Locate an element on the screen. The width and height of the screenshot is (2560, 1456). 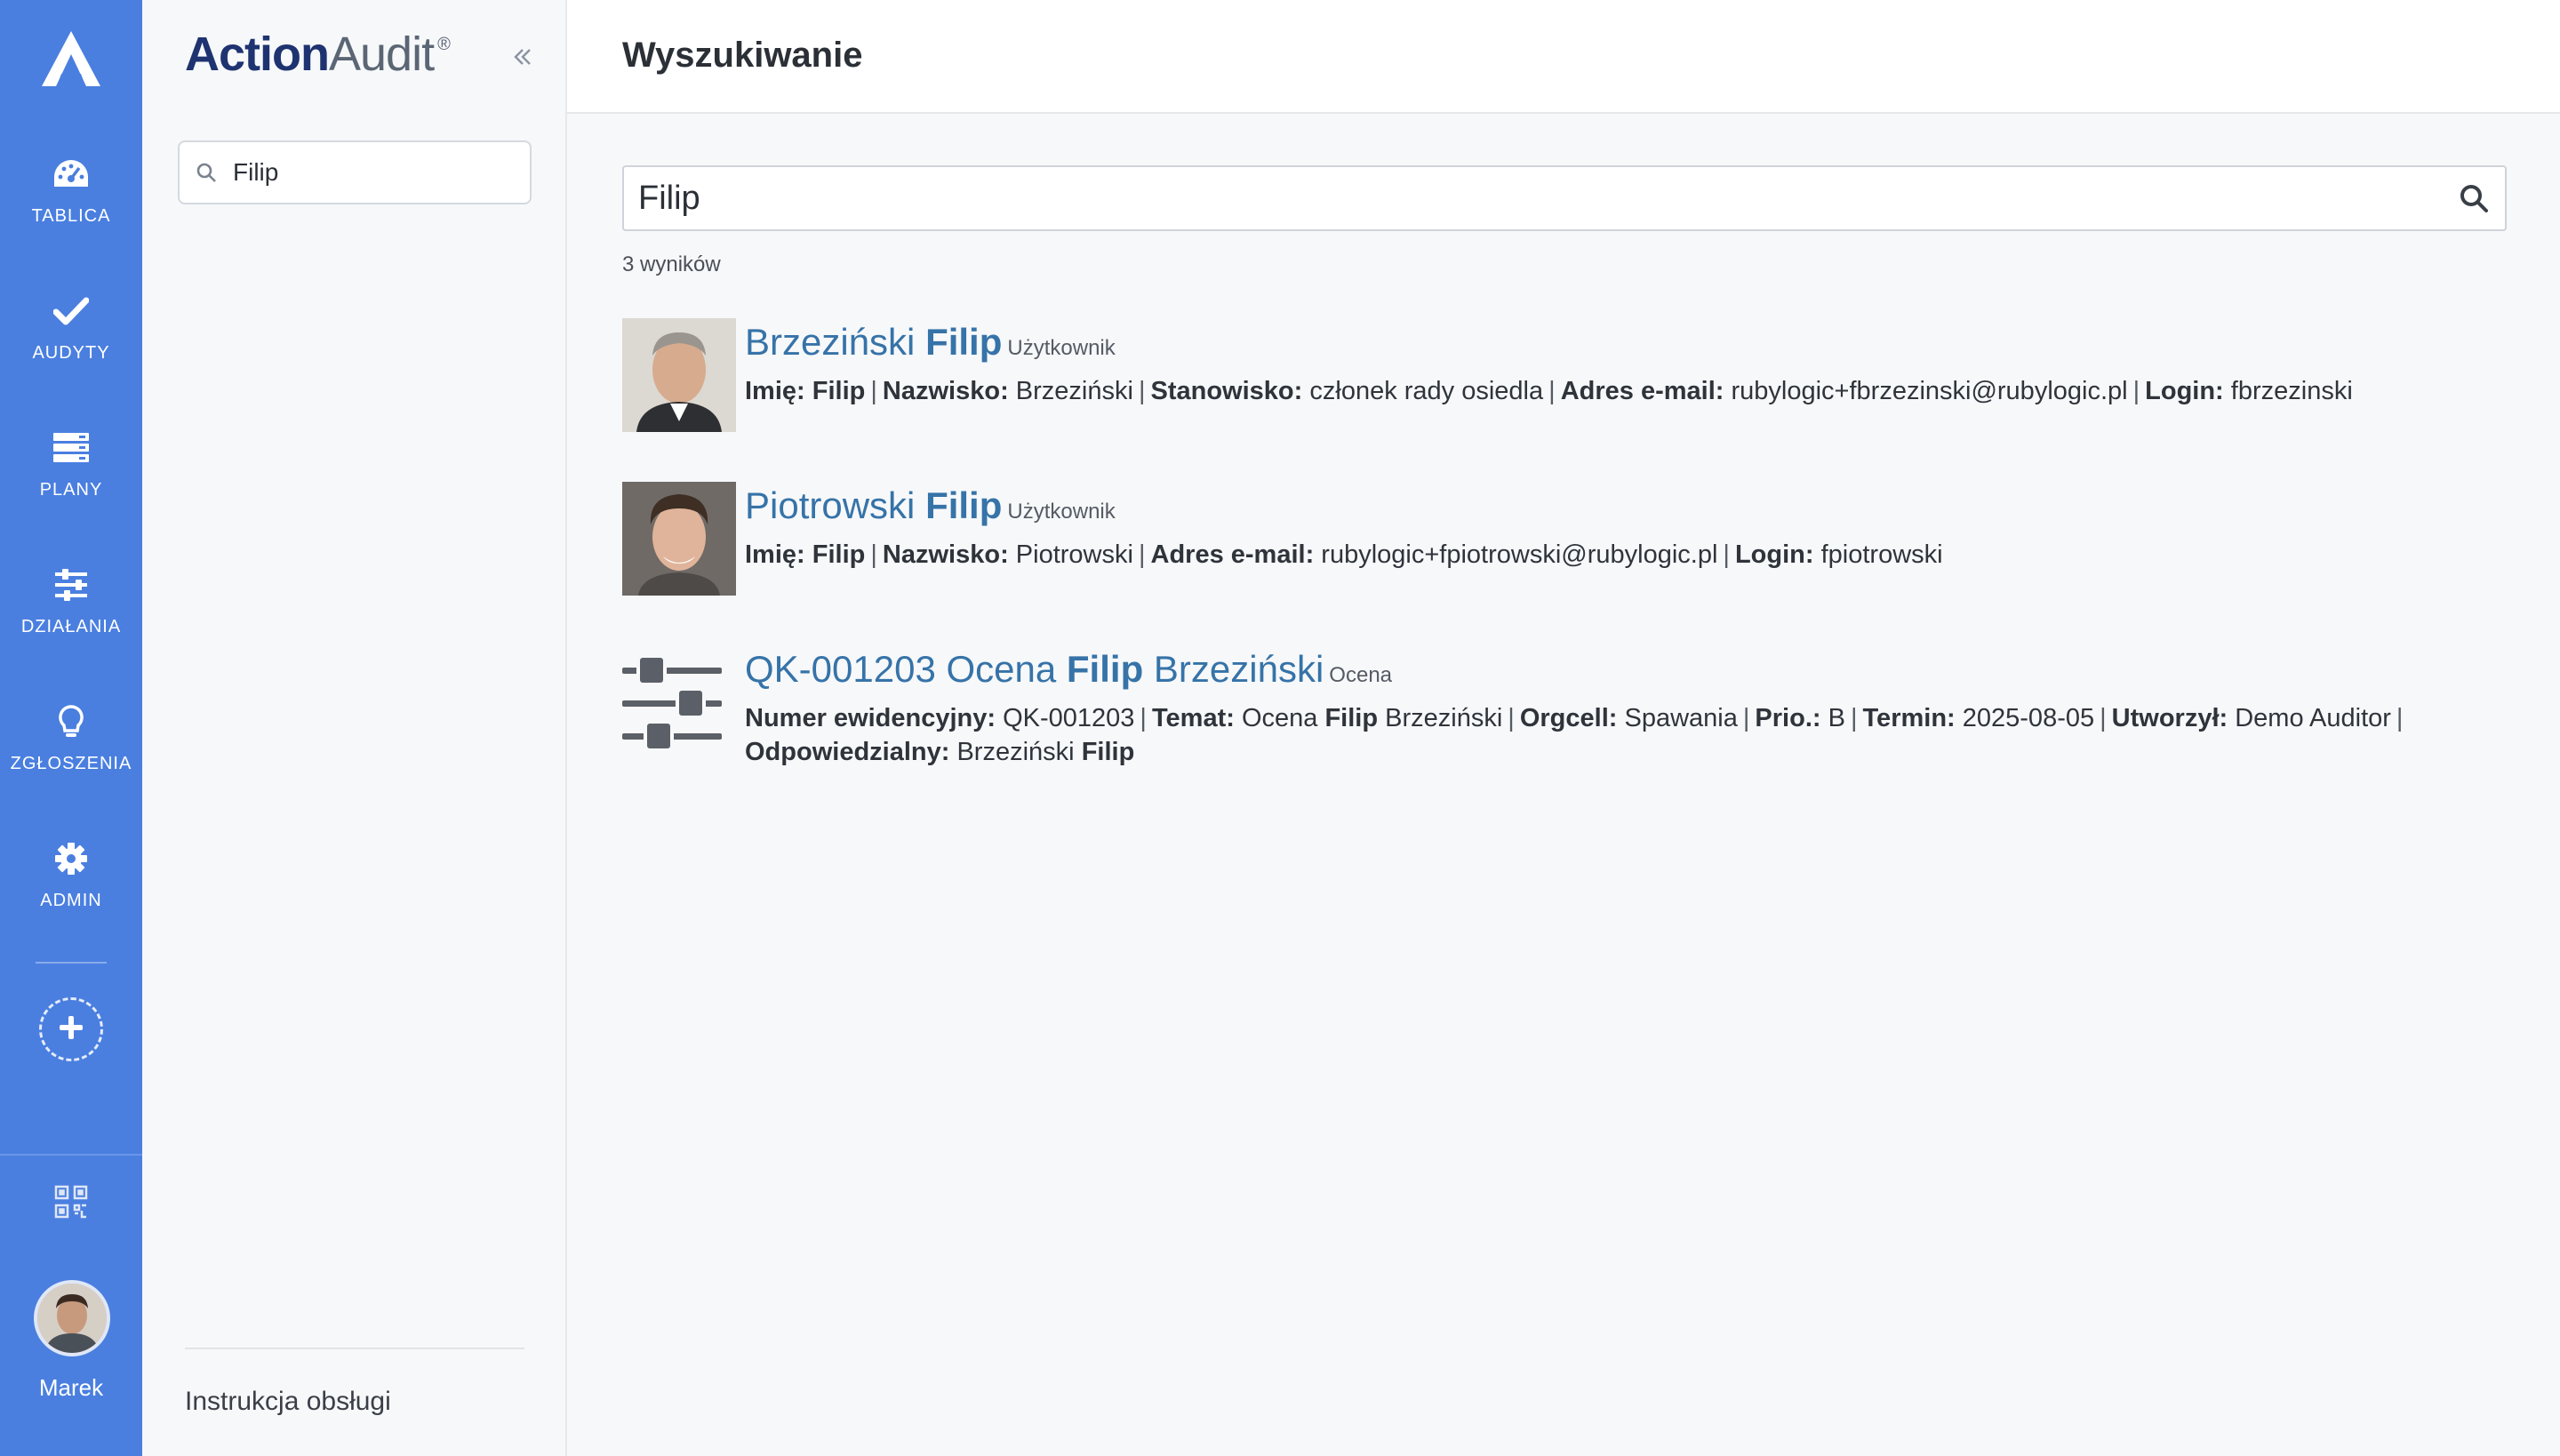
title-text: QK-001203 Ocena is located at coordinates (906, 669).